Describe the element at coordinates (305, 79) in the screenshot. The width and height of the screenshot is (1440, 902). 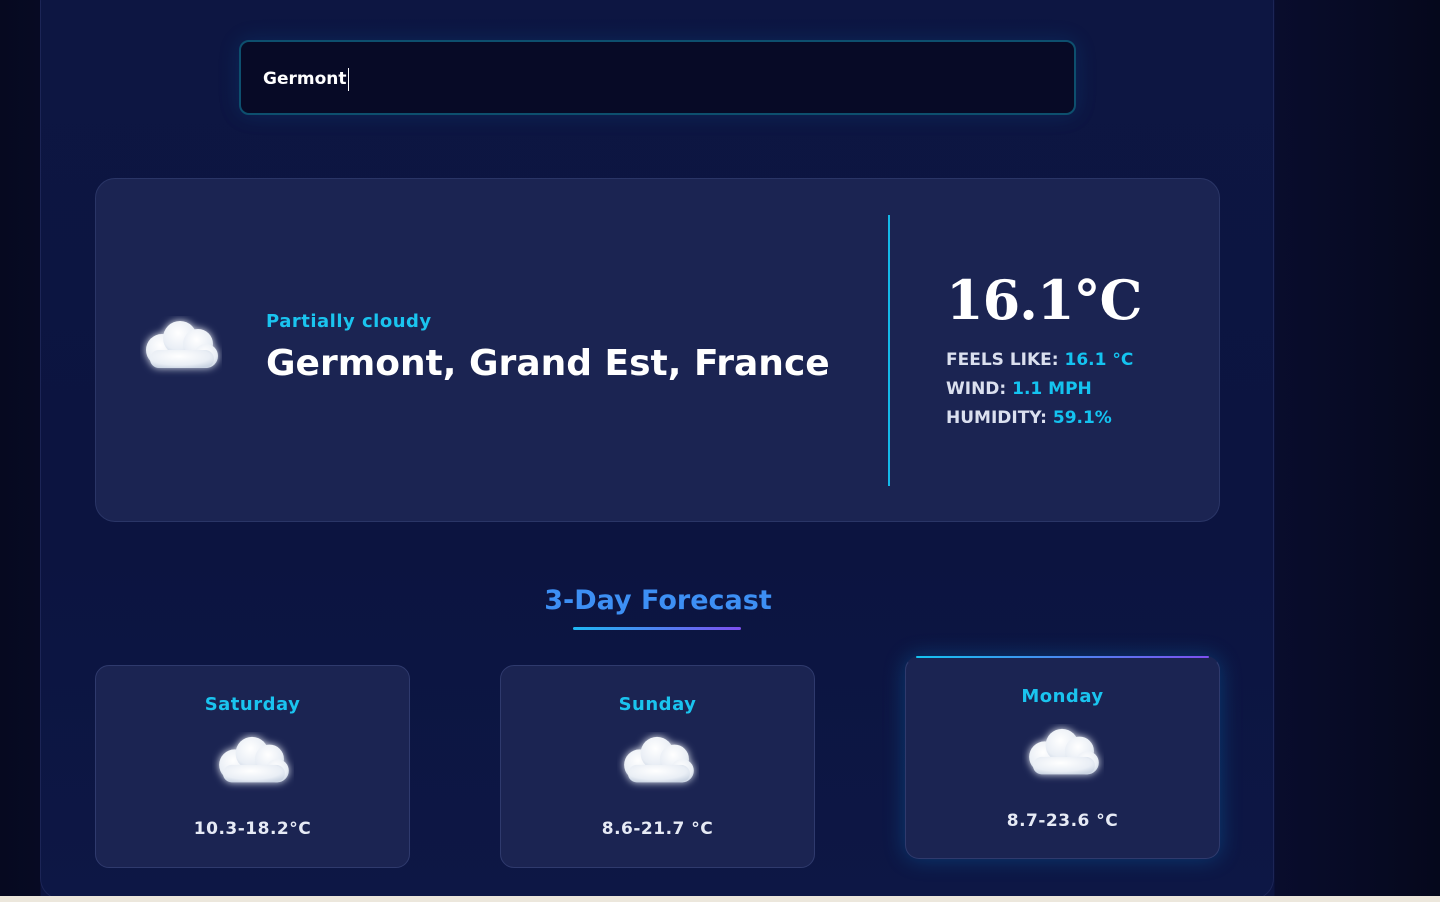
I see `search-input-value: Germont` at that location.